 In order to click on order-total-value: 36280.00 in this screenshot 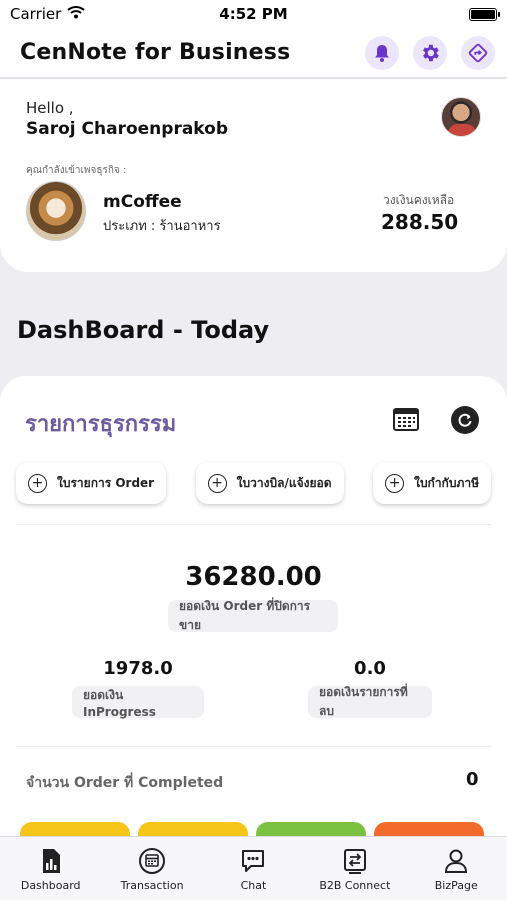, I will do `click(253, 577)`.